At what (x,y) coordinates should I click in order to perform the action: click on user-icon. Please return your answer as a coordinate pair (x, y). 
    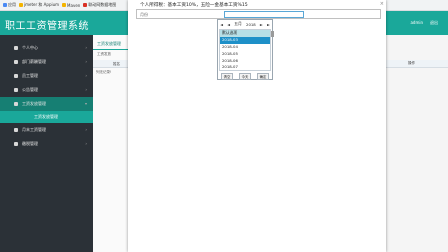
    Looking at the image, I should click on (16, 48).